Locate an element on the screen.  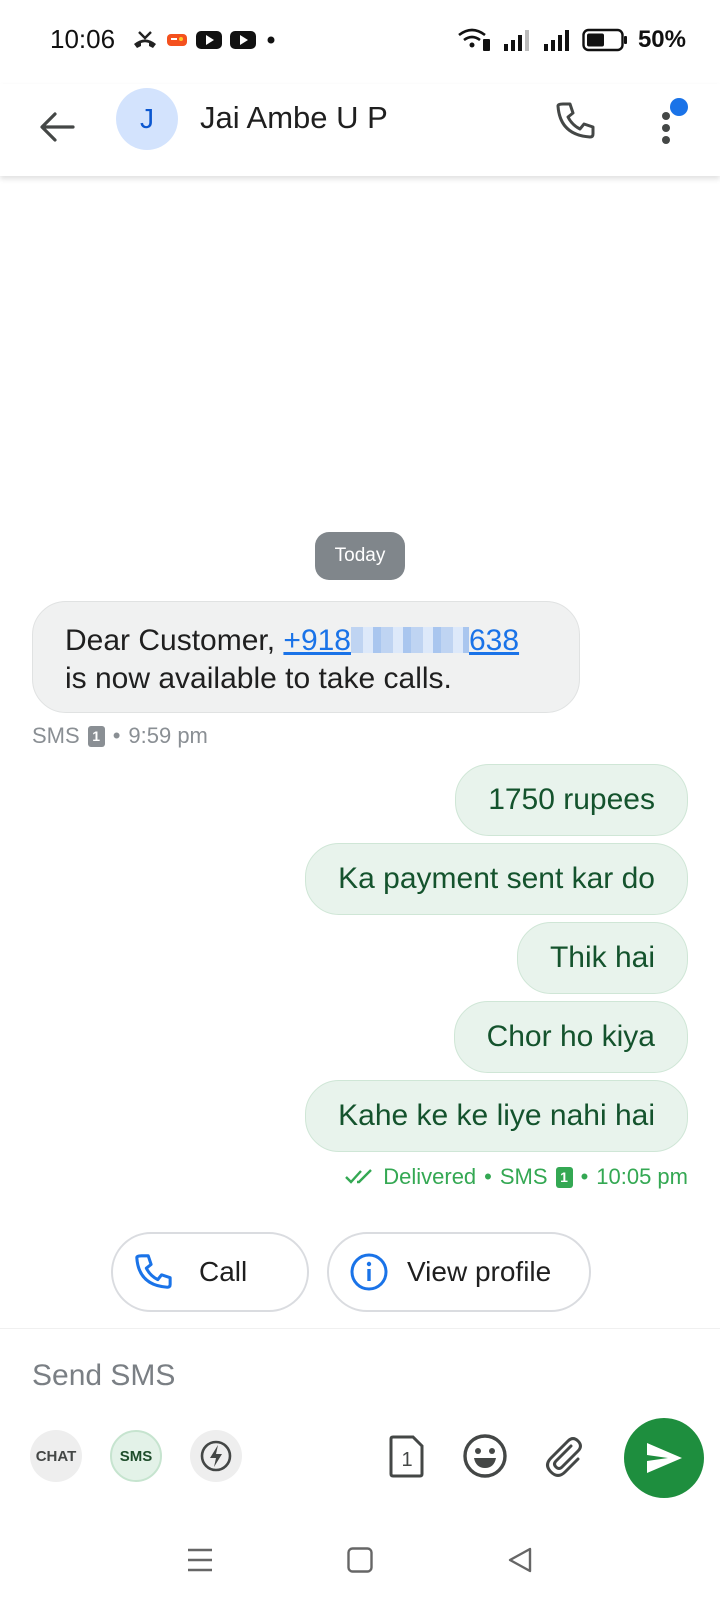
message-input is located at coordinates (312, 1376).